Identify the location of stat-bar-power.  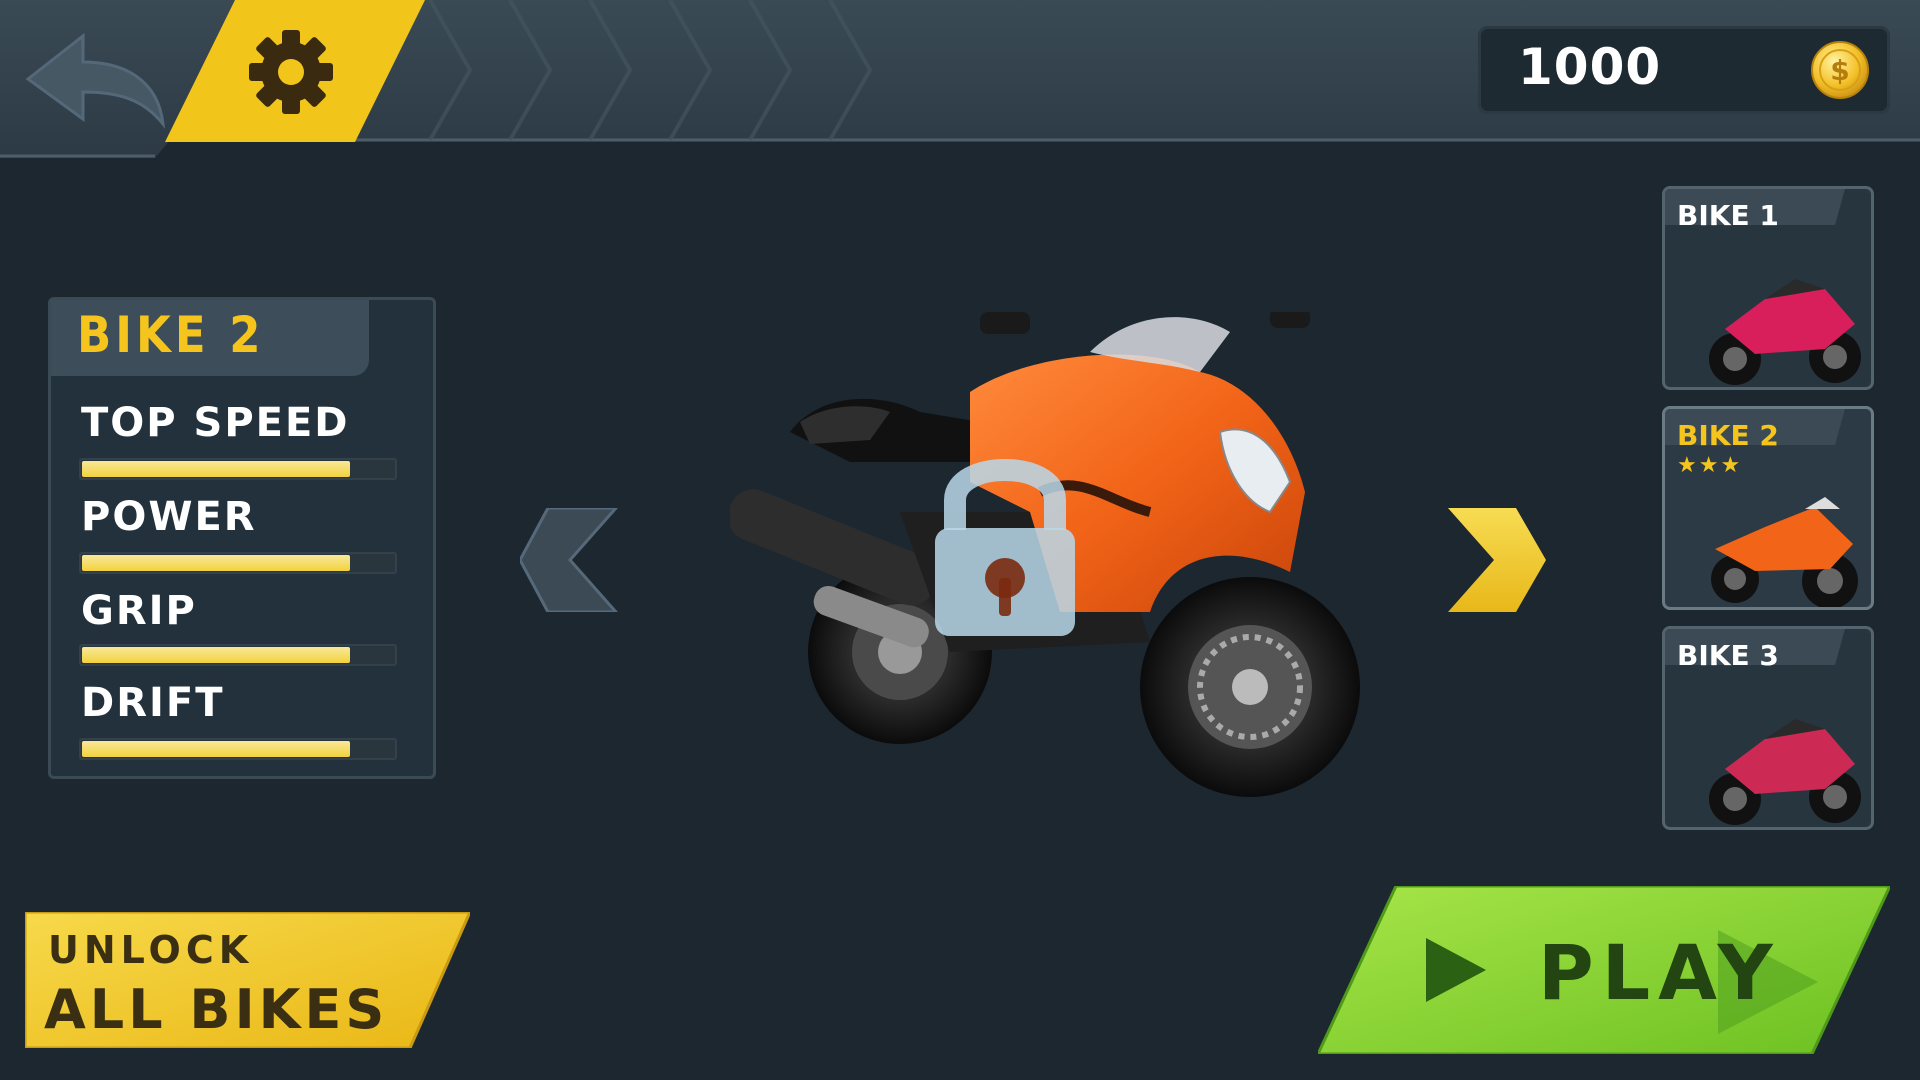
(238, 563).